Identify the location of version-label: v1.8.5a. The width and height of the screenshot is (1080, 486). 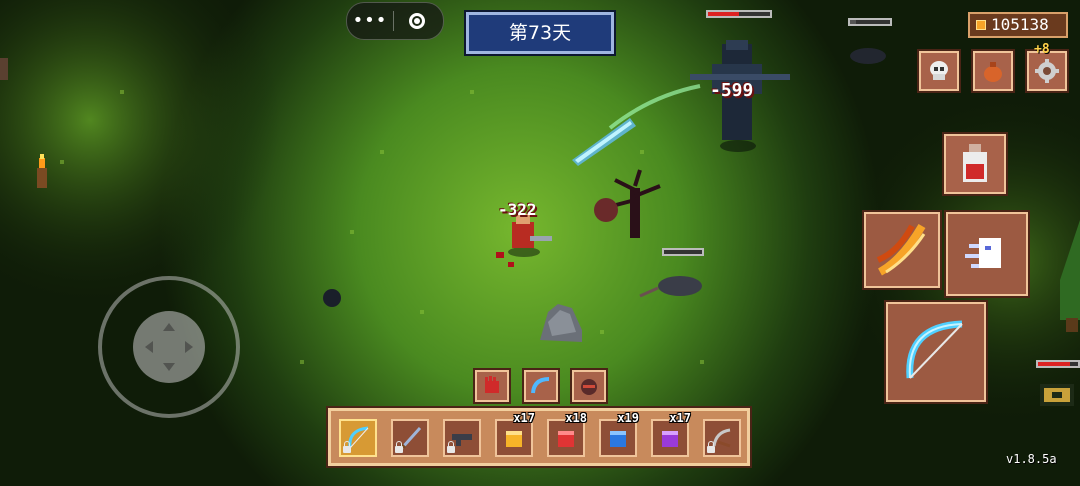
(1031, 459).